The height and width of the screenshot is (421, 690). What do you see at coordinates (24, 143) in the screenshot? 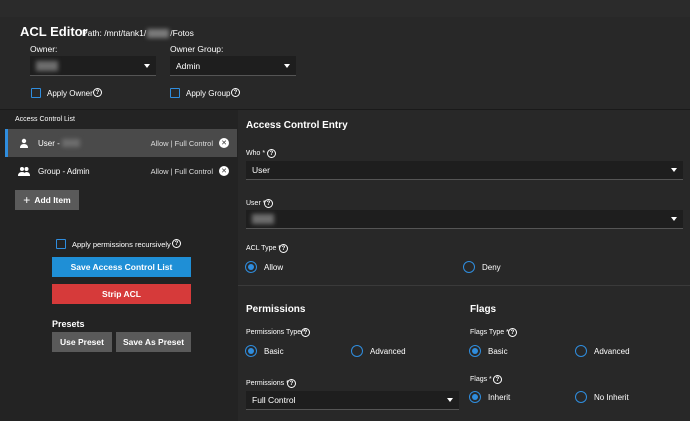
I see `user-icon` at bounding box center [24, 143].